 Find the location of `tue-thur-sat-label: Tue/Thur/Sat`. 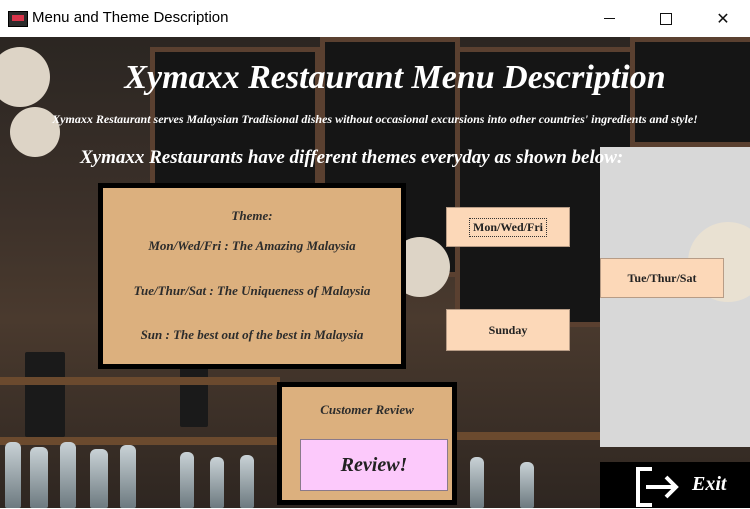

tue-thur-sat-label: Tue/Thur/Sat is located at coordinates (662, 277).